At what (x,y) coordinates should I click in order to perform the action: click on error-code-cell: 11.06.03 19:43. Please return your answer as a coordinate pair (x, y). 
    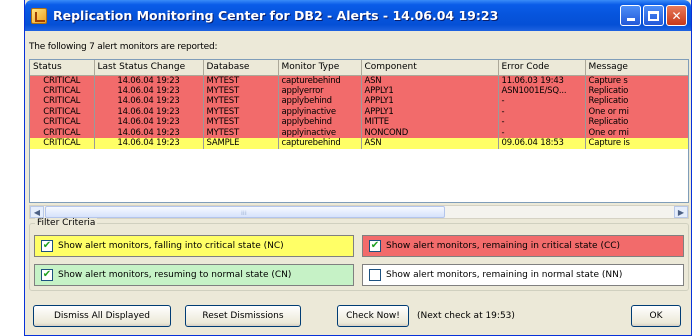
    Looking at the image, I should click on (542, 80).